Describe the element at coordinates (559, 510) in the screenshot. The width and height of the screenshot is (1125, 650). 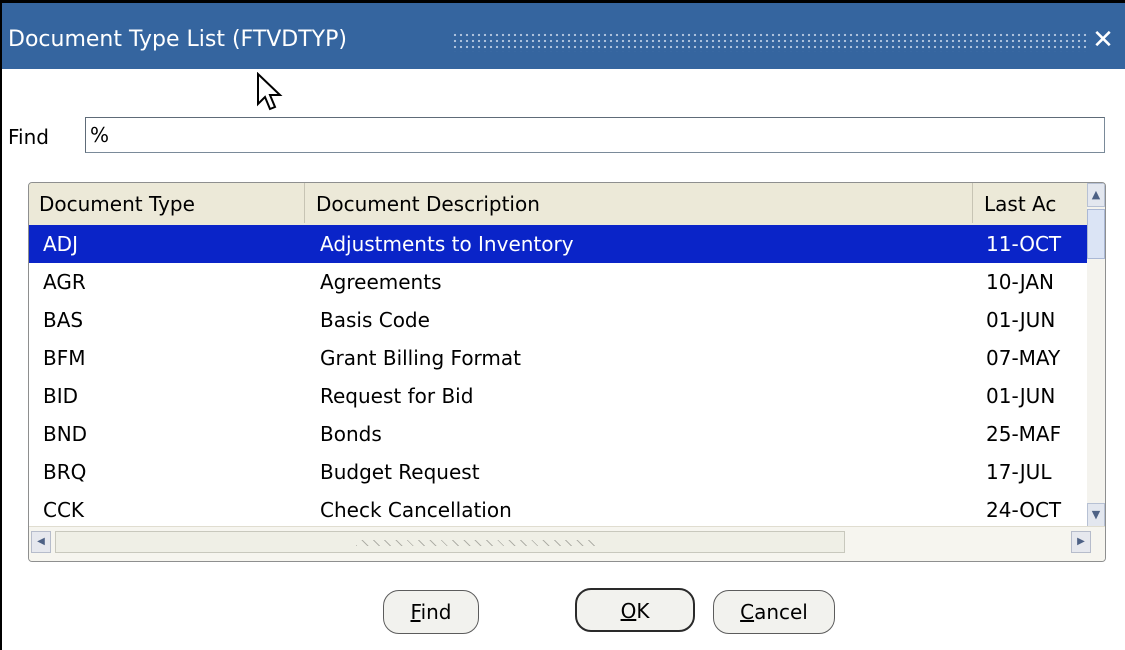
I see `table-row: CCK Check Cancellation 24-OCT` at that location.